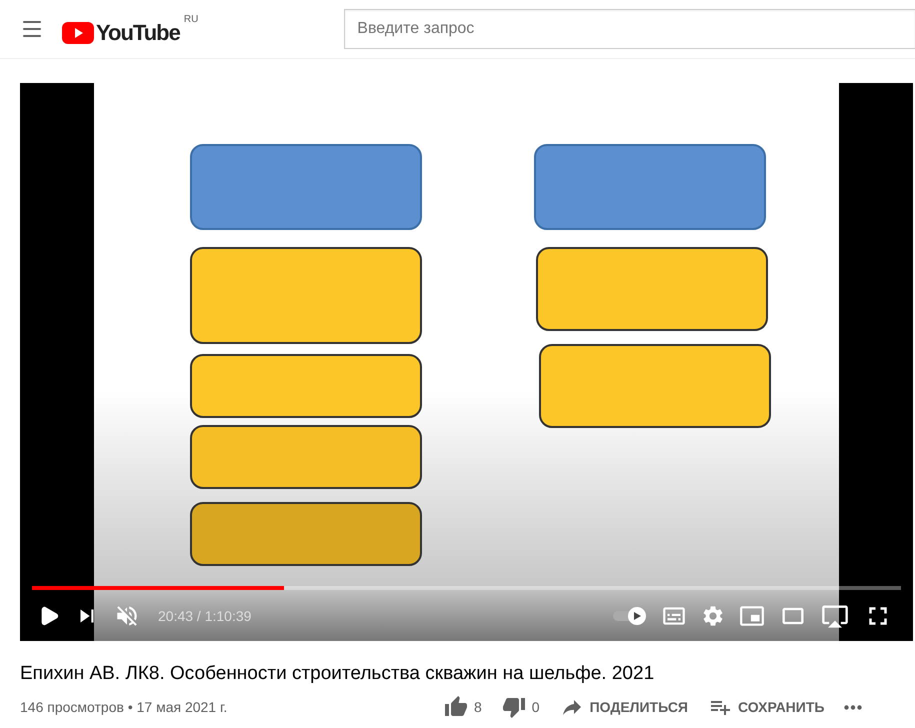 This screenshot has width=915, height=728. I want to click on play-logo-icon, so click(78, 33).